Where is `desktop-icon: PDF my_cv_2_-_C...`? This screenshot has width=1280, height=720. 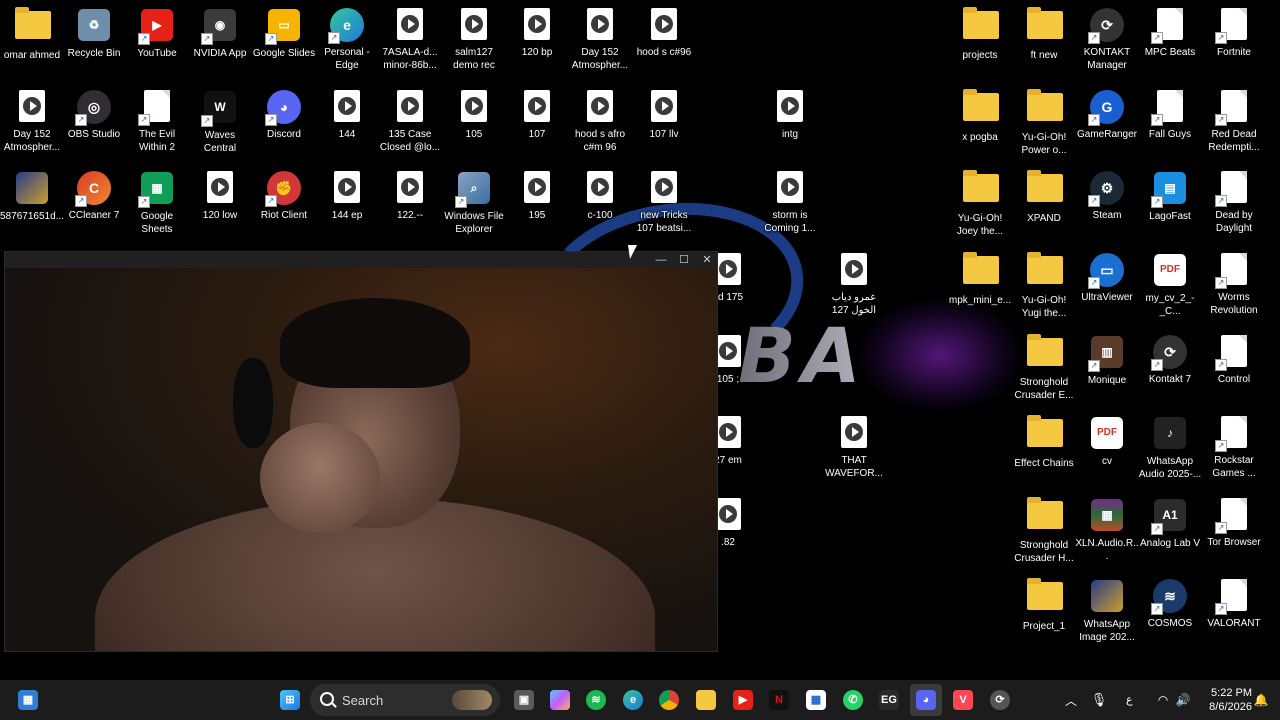
desktop-icon: PDF my_cv_2_-_C... is located at coordinates (1170, 285).